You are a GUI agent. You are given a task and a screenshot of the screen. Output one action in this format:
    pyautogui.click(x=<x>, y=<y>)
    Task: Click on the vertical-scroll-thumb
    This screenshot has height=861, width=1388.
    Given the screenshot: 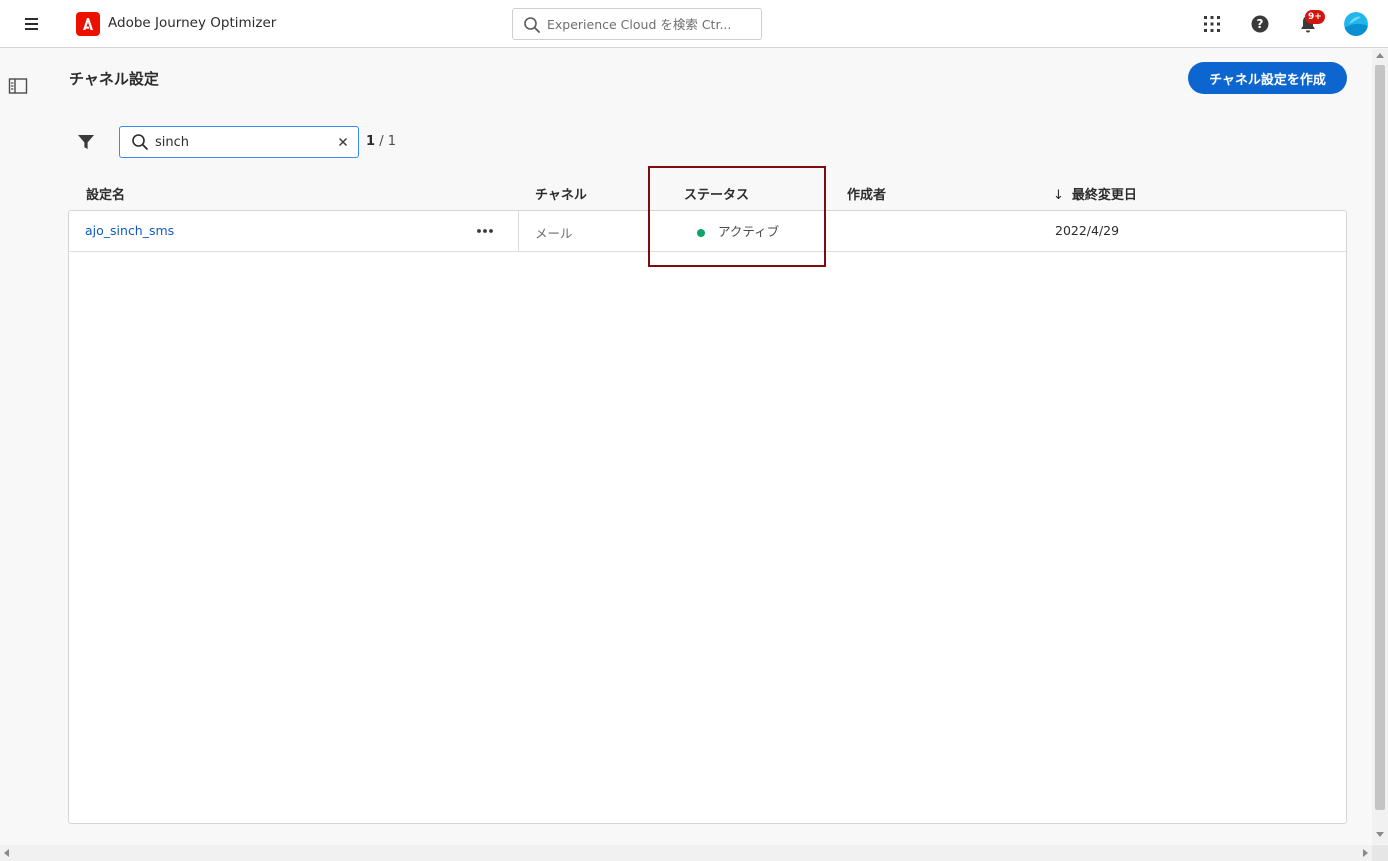 What is the action you would take?
    pyautogui.click(x=1380, y=437)
    